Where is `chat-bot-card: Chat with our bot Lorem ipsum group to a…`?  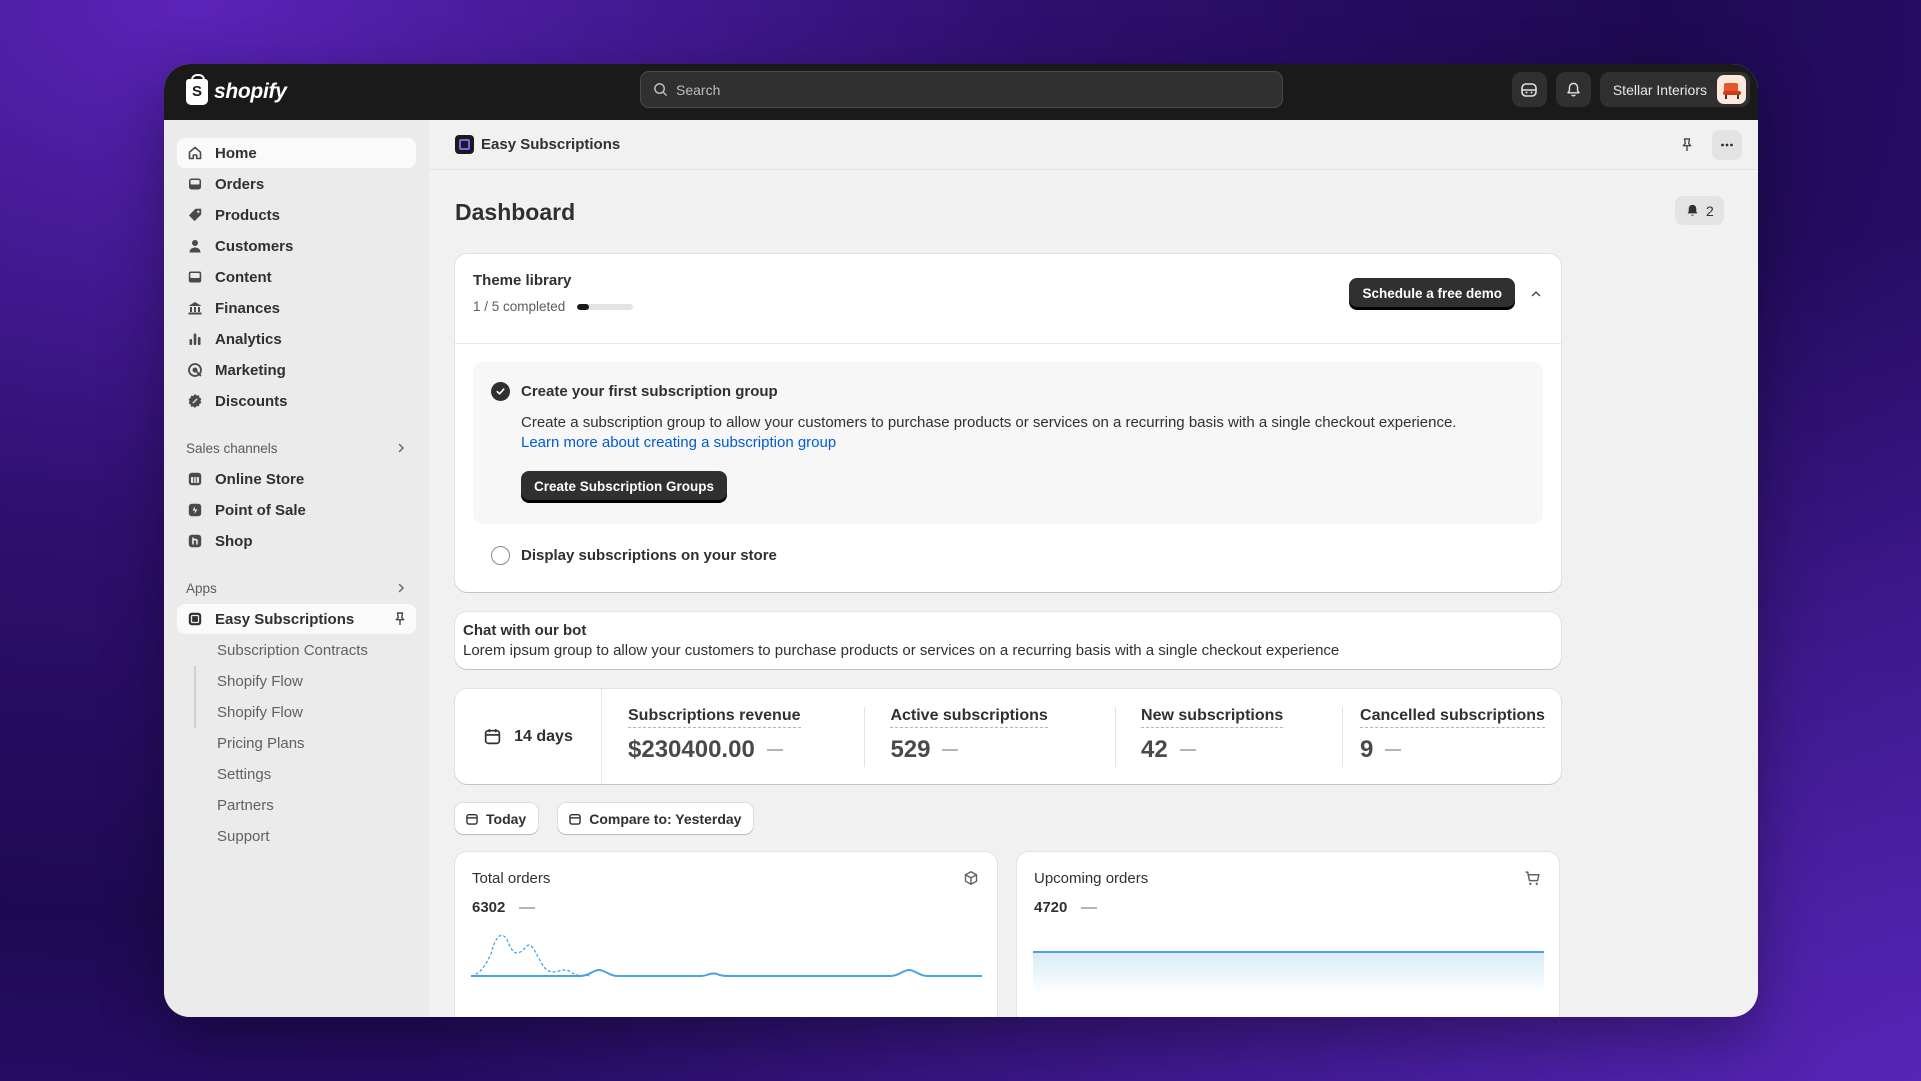
chat-bot-card: Chat with our bot Lorem ipsum group to a… is located at coordinates (1008, 640).